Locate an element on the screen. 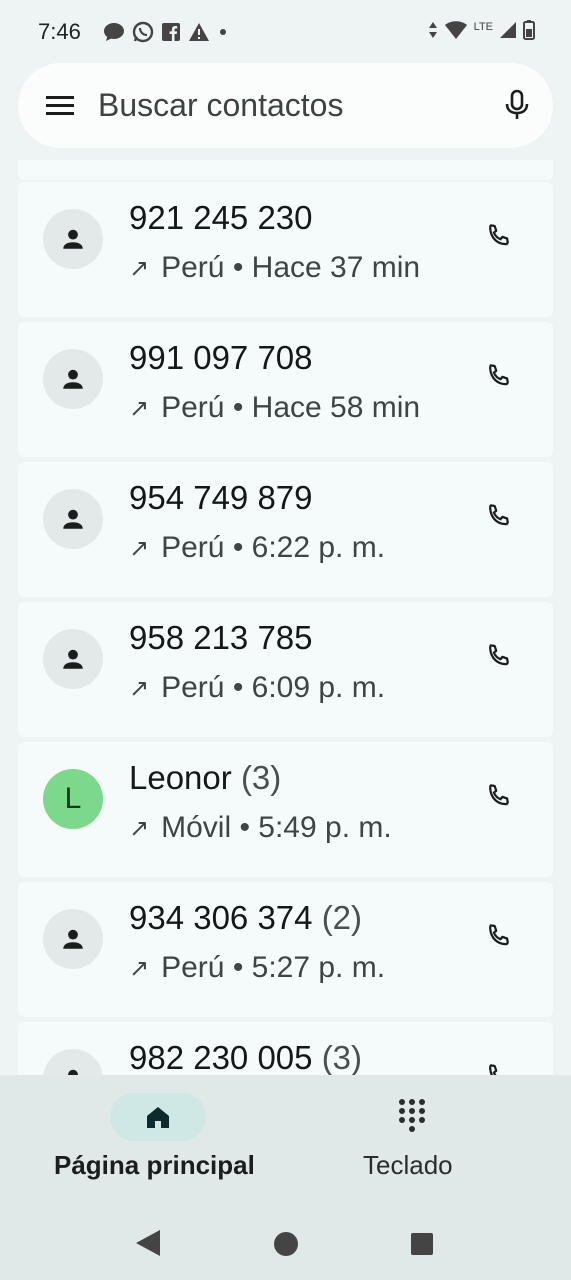 This screenshot has height=1280, width=571. call-details: ↗ Perú • 6:09 p. m. is located at coordinates (257, 687).